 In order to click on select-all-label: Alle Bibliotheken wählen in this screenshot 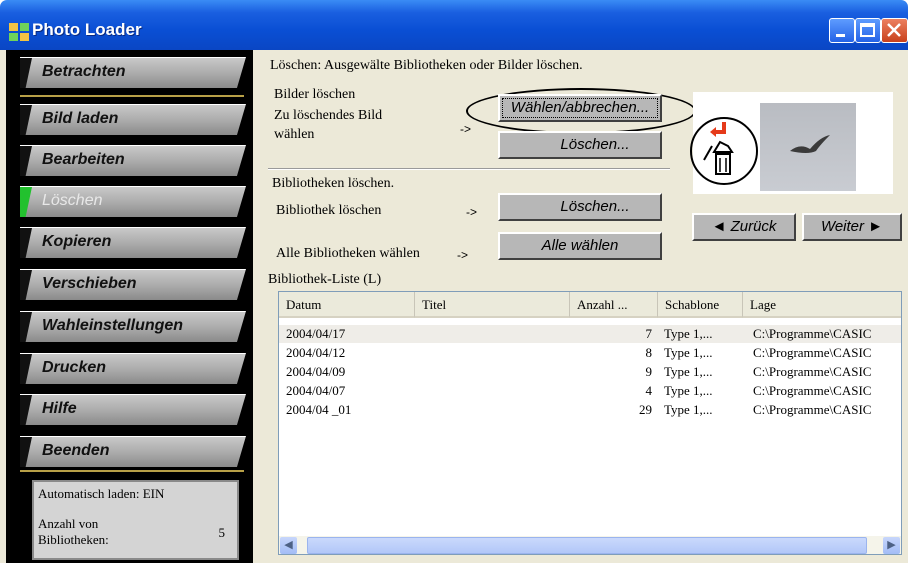, I will do `click(348, 253)`.